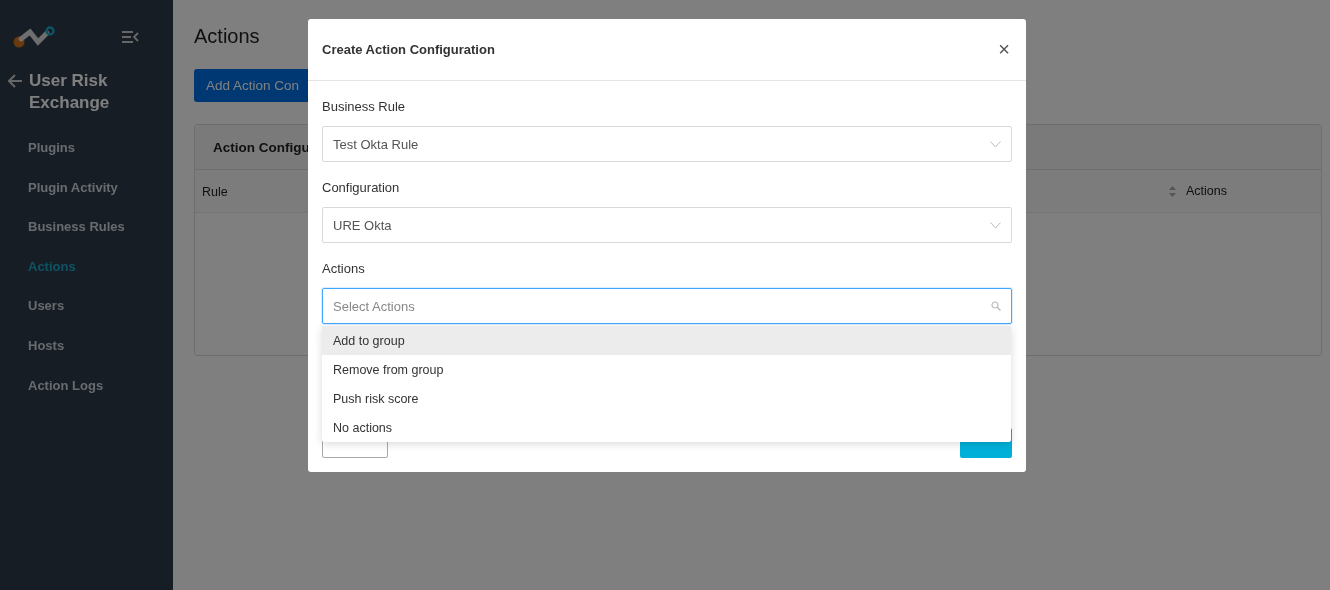  I want to click on sidebar-item: Actions, so click(86, 266).